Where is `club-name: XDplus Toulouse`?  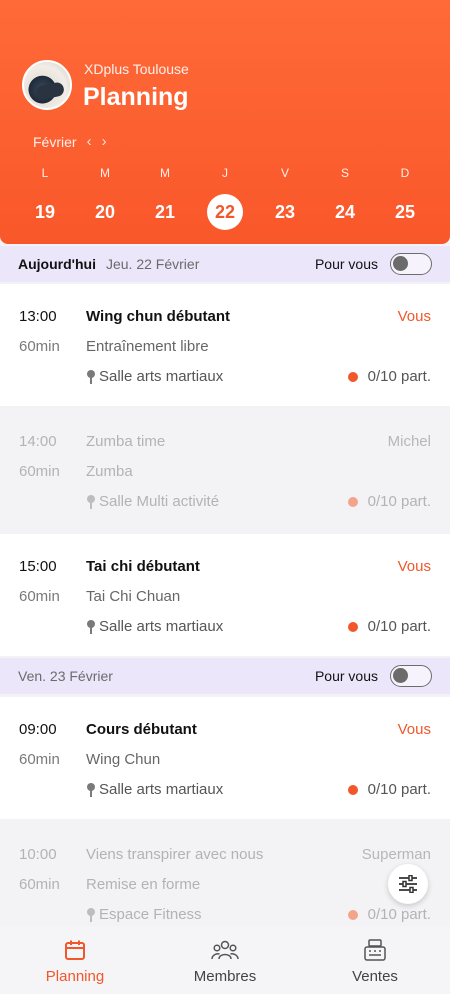 club-name: XDplus Toulouse is located at coordinates (136, 69).